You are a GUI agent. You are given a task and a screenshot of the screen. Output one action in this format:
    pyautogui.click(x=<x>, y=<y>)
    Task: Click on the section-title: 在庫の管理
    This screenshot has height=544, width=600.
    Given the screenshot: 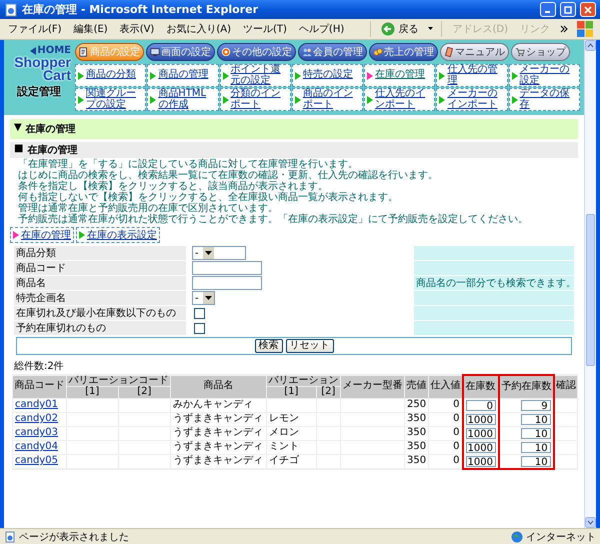 What is the action you would take?
    pyautogui.click(x=51, y=129)
    